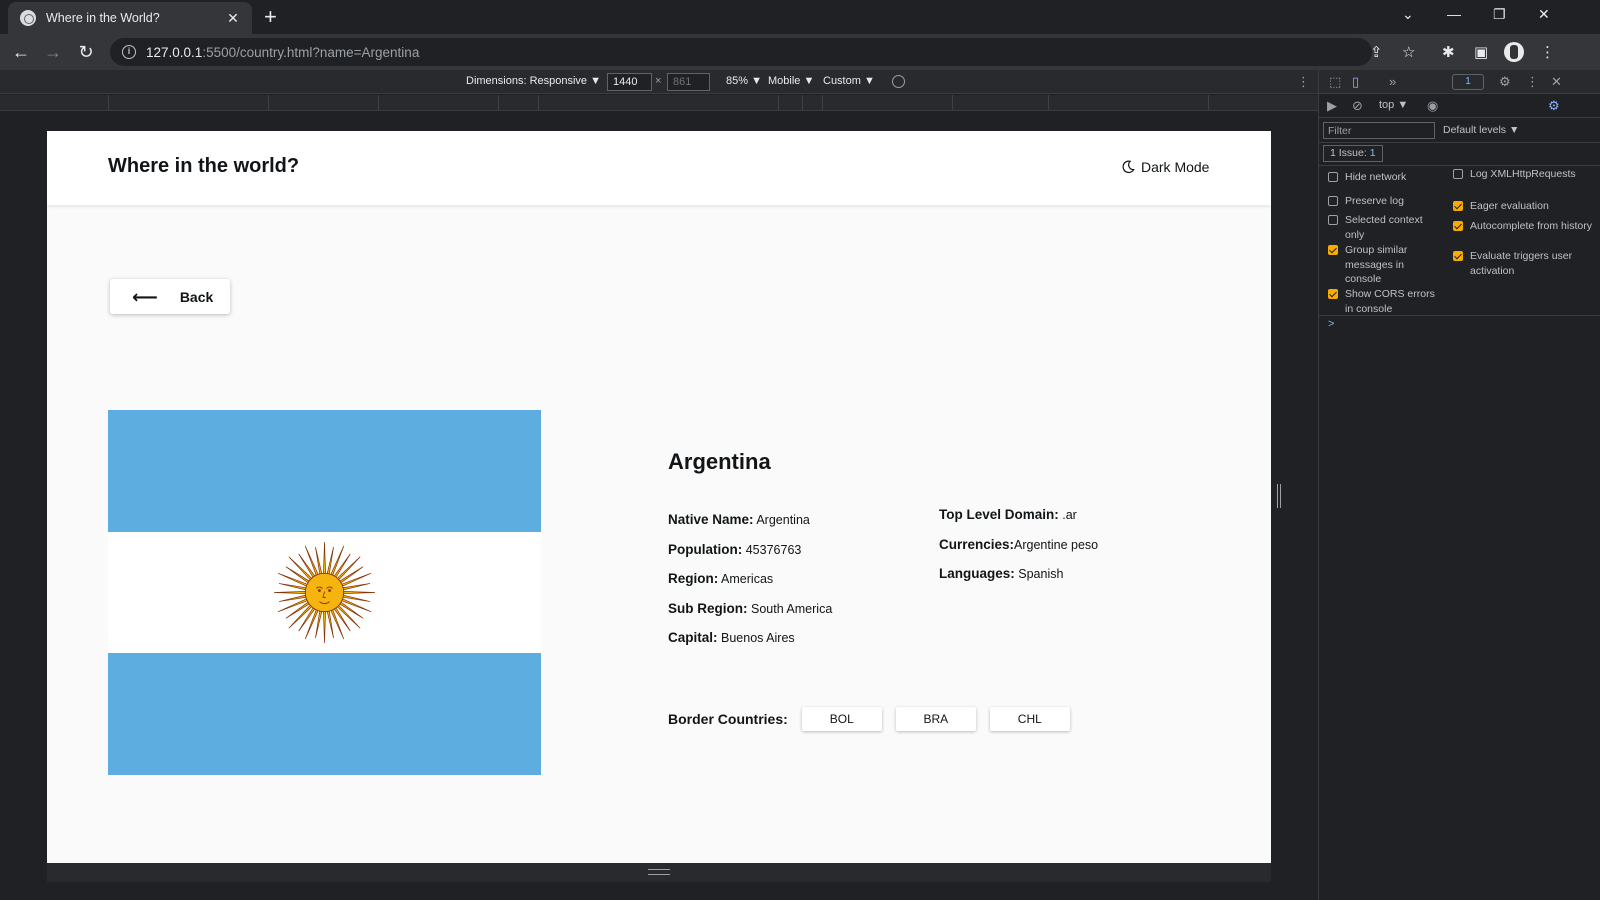  Describe the element at coordinates (21, 52) in the screenshot. I see `back-nav-button: ←` at that location.